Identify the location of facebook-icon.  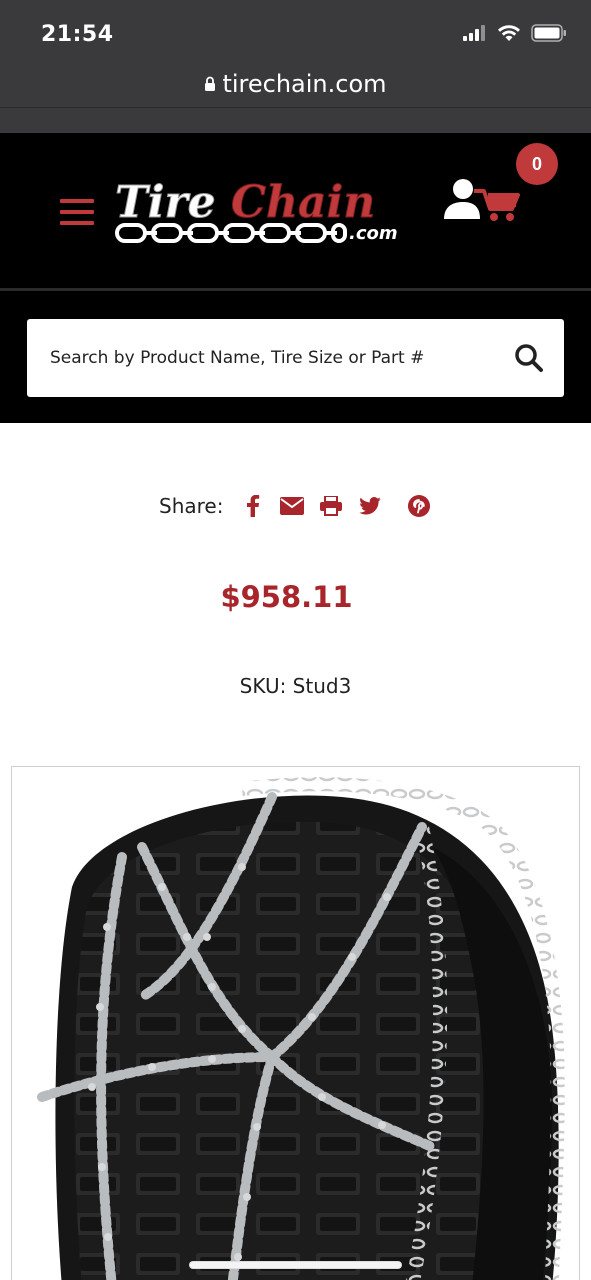
(253, 506).